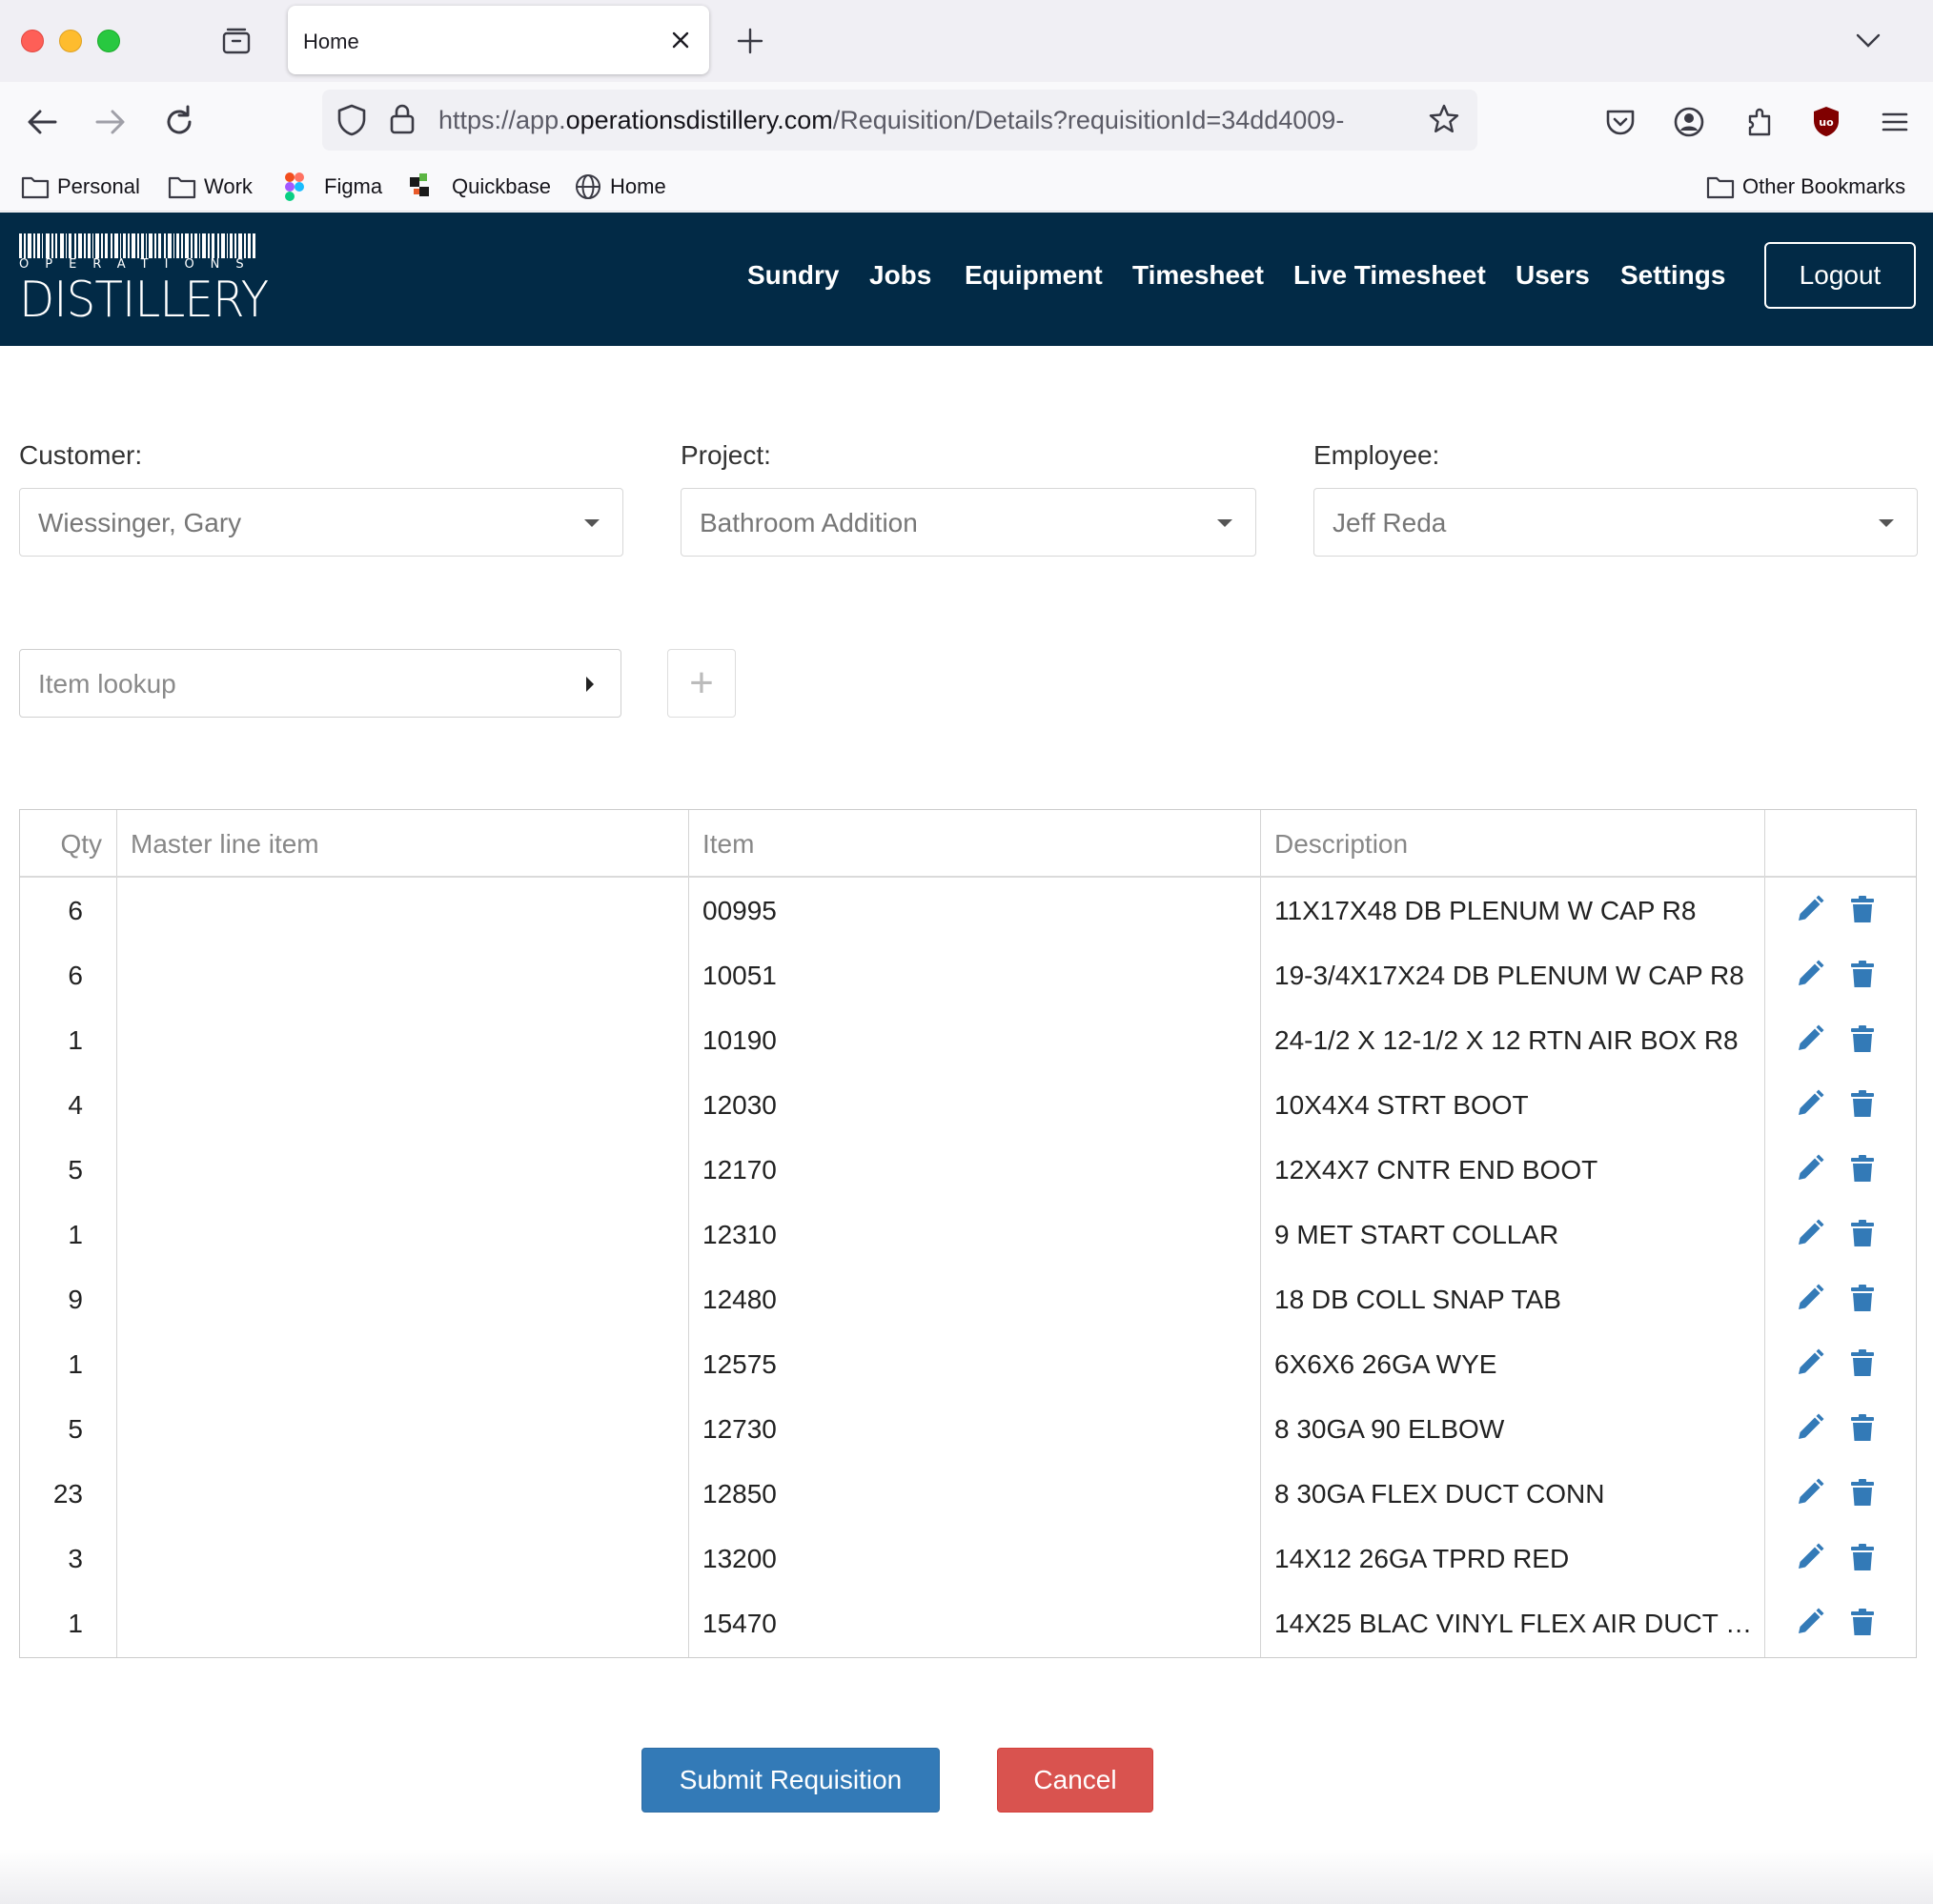  I want to click on new-tab-plus-icon, so click(750, 41).